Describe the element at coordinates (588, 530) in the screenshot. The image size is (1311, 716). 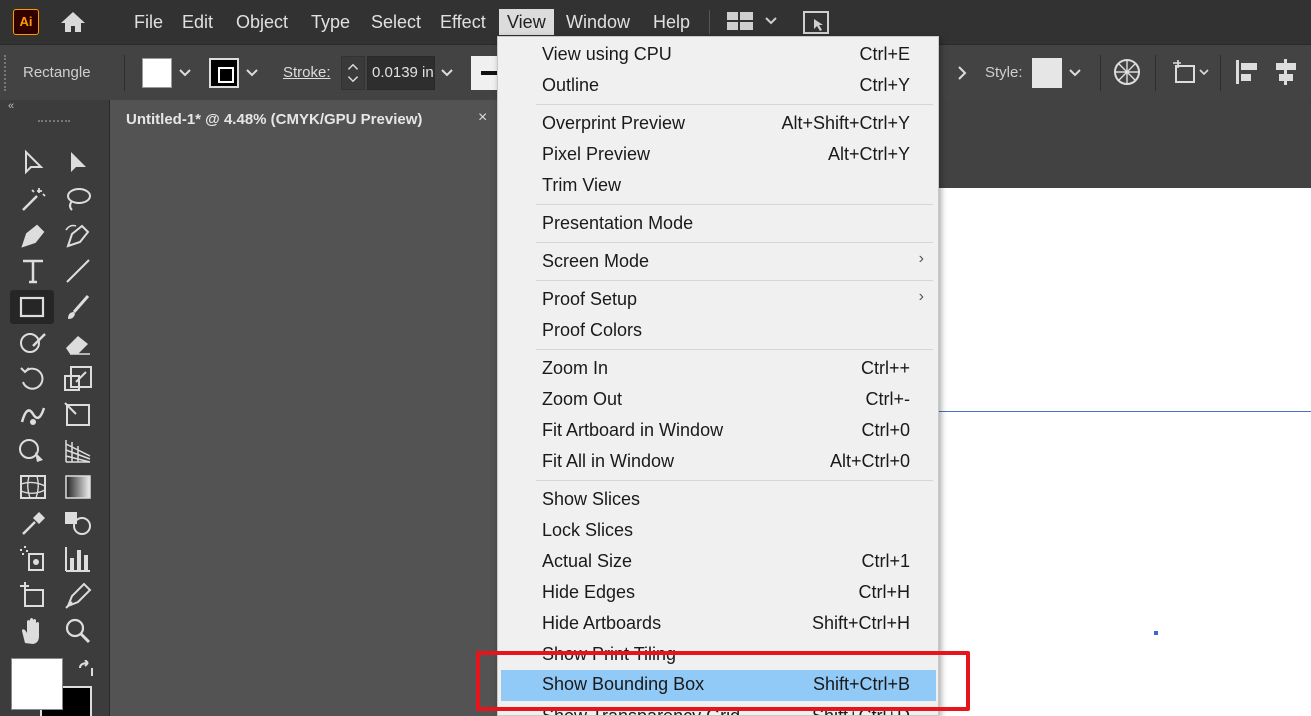
I see `menu-item-label: Lock Slices` at that location.